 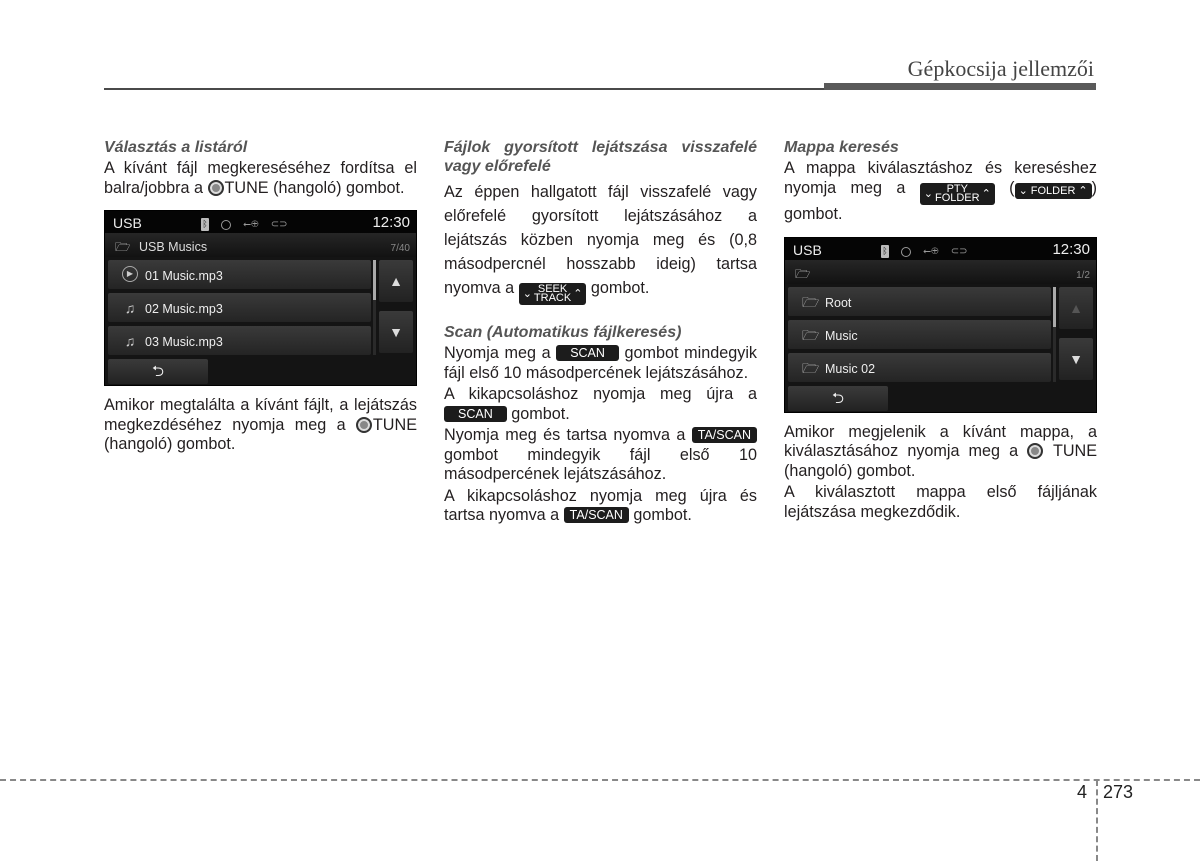 What do you see at coordinates (1097, 820) in the screenshot?
I see `footer-vertical-divider` at bounding box center [1097, 820].